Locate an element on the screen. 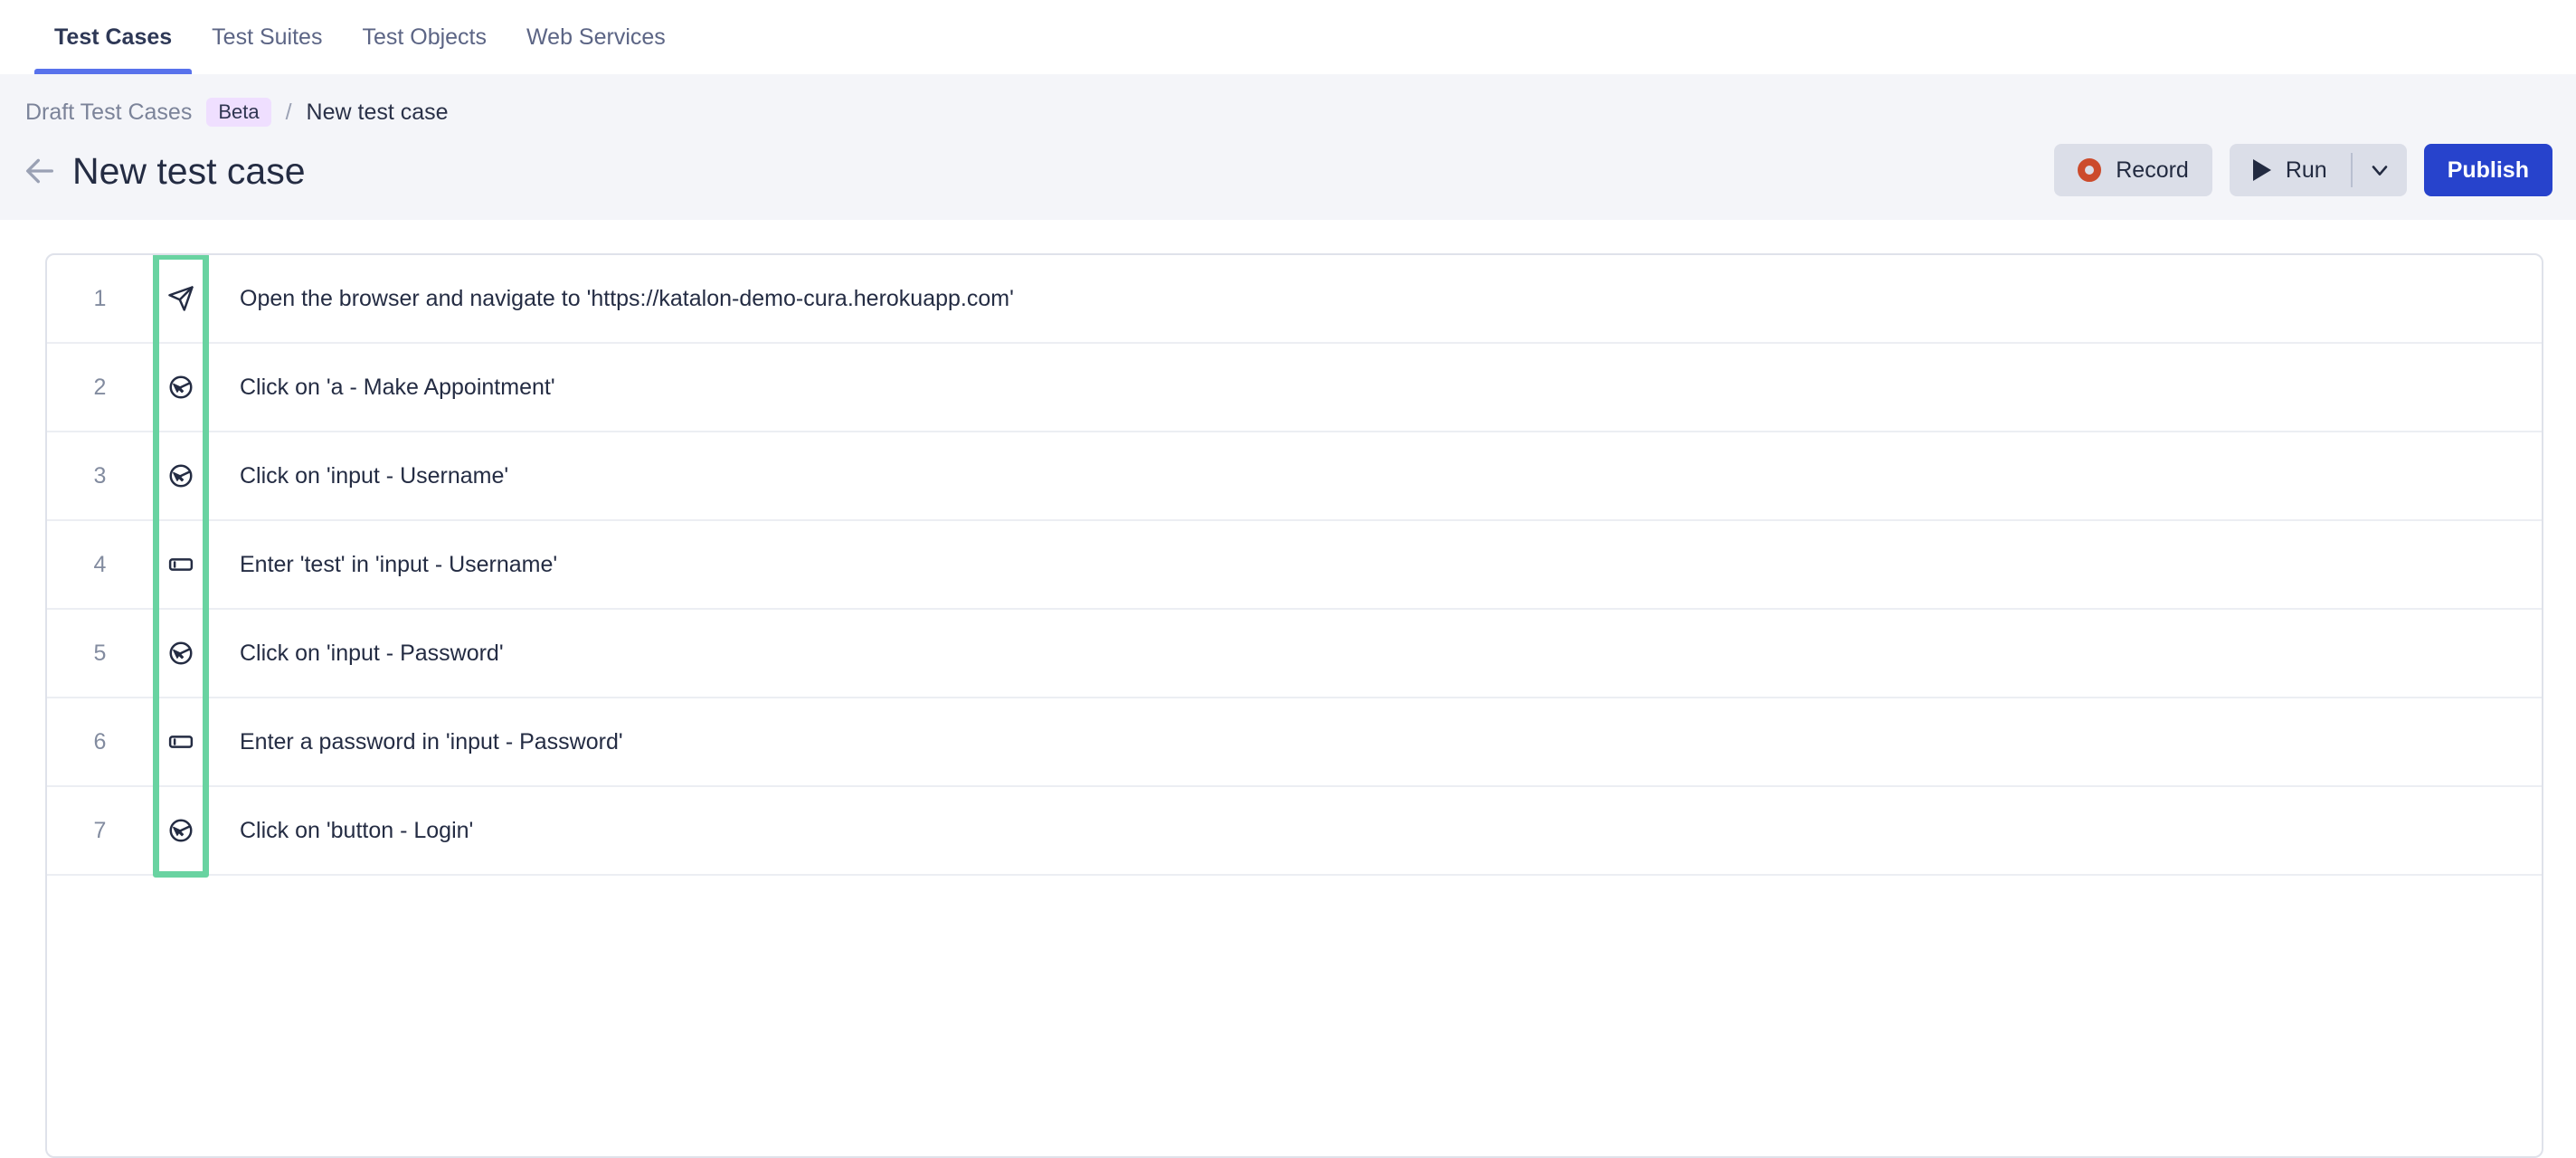 The image size is (2576, 1158). table-row: 2 Click on 'a - Make Appointment' is located at coordinates (1294, 388).